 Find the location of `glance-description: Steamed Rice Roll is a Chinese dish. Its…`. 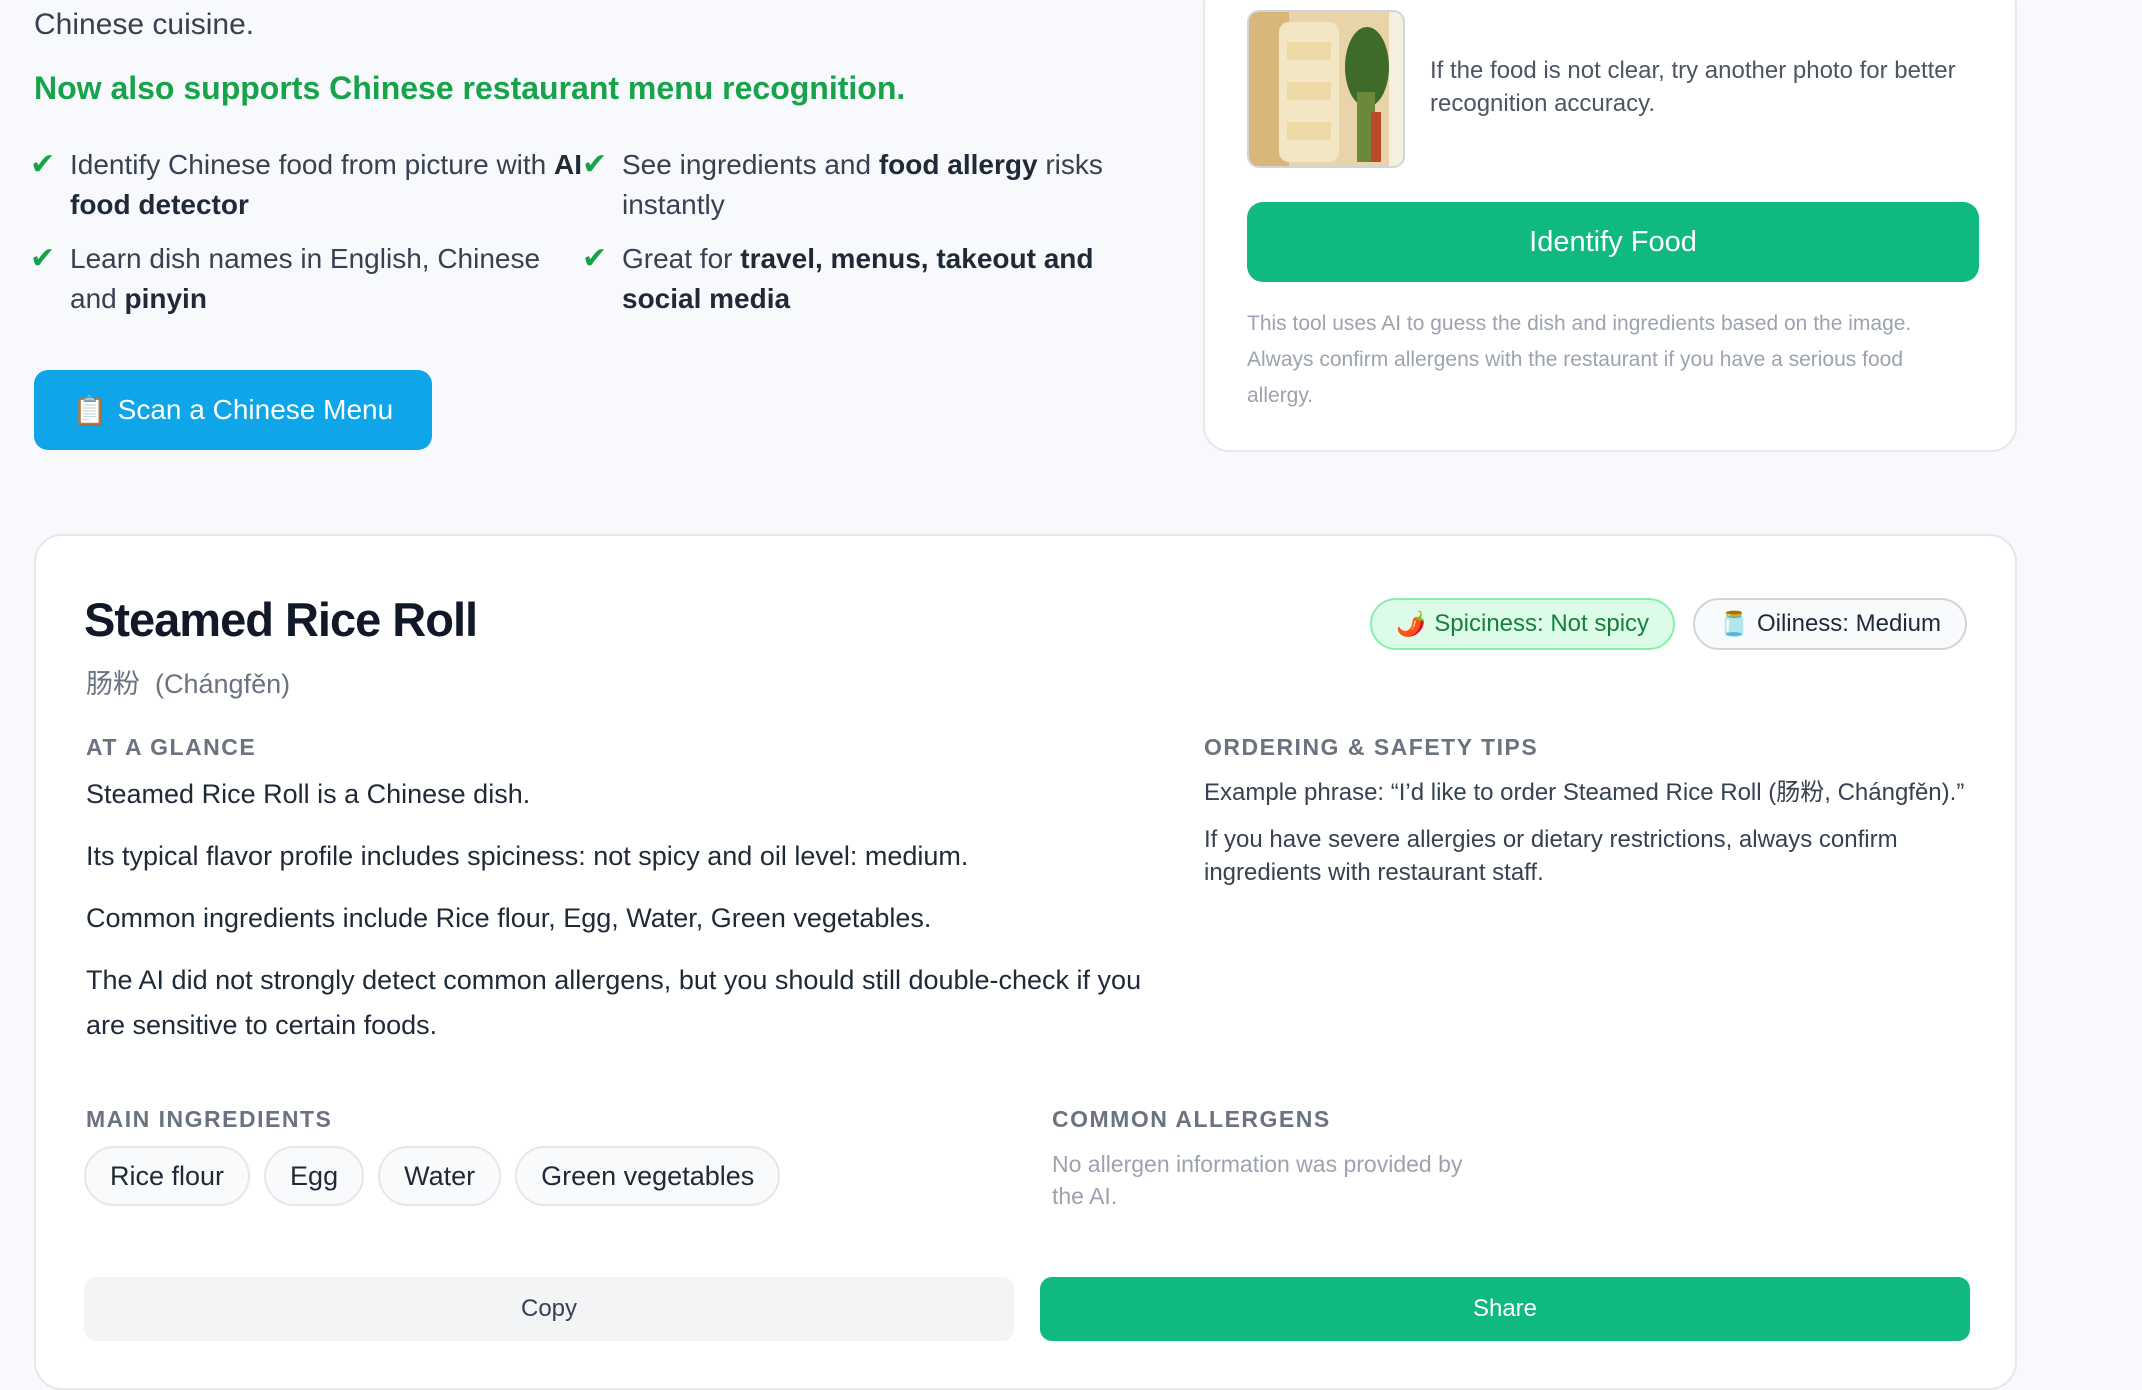

glance-description: Steamed Rice Roll is a Chinese dish. Its… is located at coordinates (616, 918).